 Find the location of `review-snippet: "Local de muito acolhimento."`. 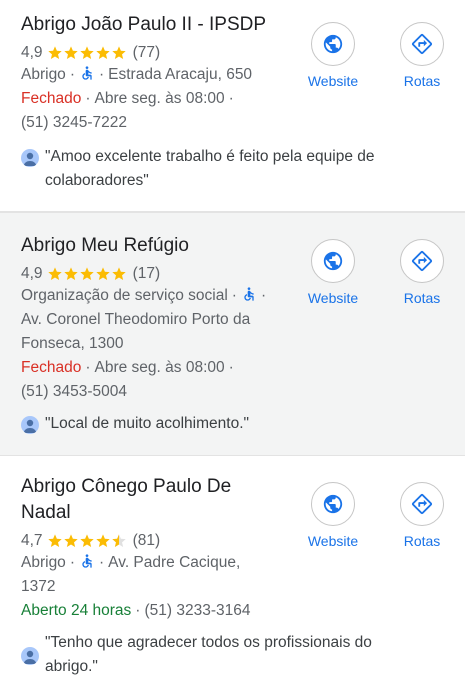

review-snippet: "Local de muito acolhimento." is located at coordinates (231, 424).